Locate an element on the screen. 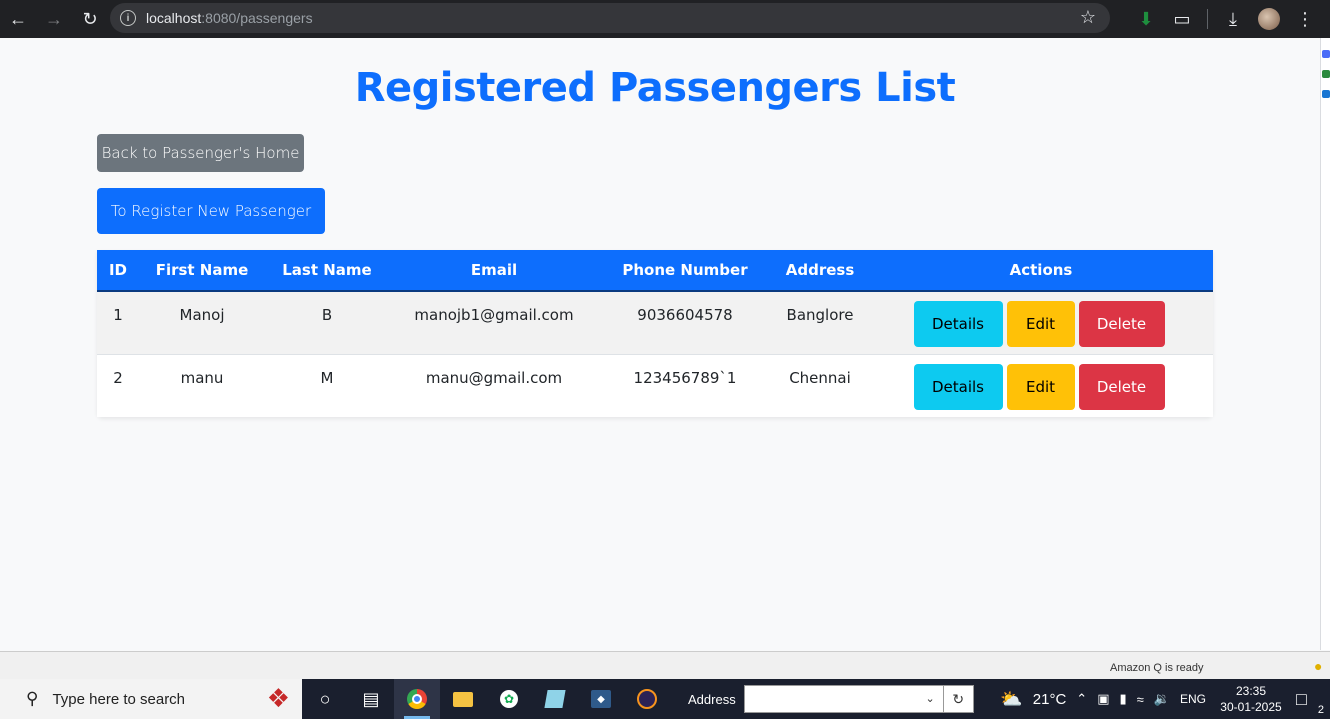  reload-icon: ↻ is located at coordinates (90, 19).